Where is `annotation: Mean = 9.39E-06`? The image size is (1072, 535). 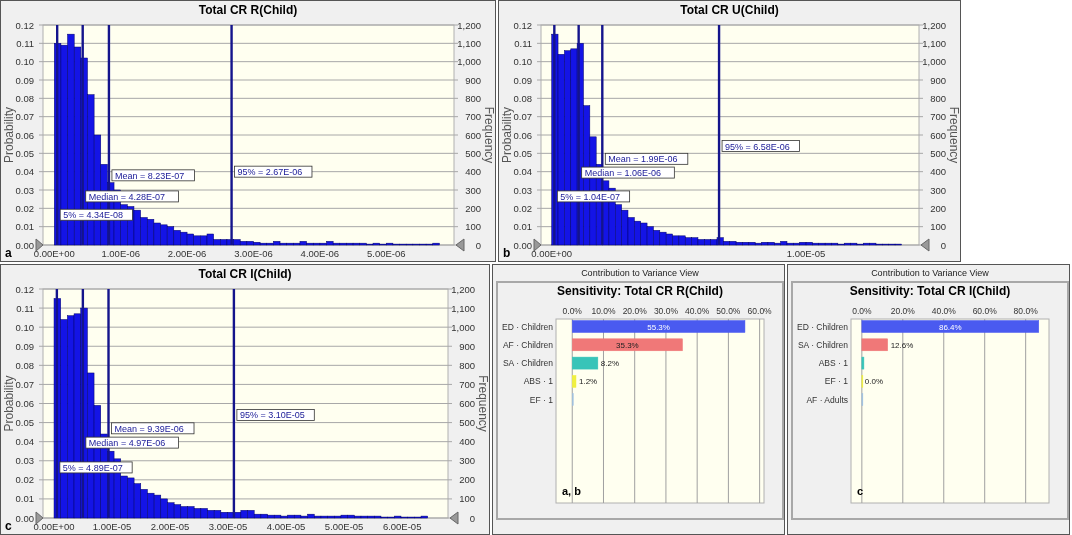
annotation: Mean = 9.39E-06 is located at coordinates (149, 428).